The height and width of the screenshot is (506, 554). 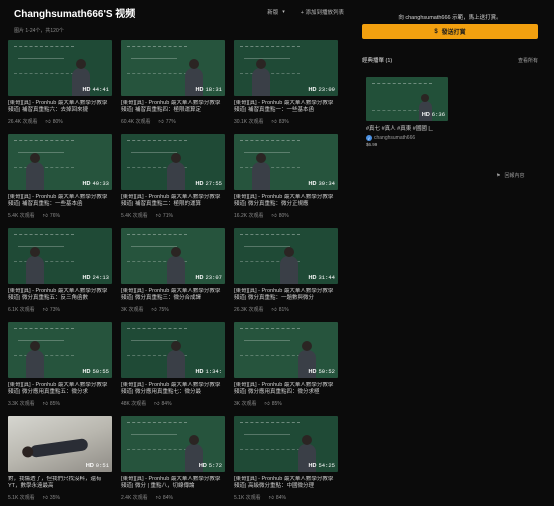 I want to click on owner-name: changhsumath666, so click(x=395, y=138).